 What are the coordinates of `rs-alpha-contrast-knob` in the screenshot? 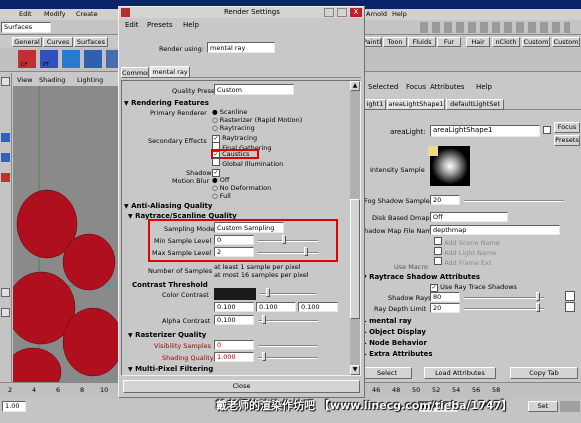 It's located at (264, 319).